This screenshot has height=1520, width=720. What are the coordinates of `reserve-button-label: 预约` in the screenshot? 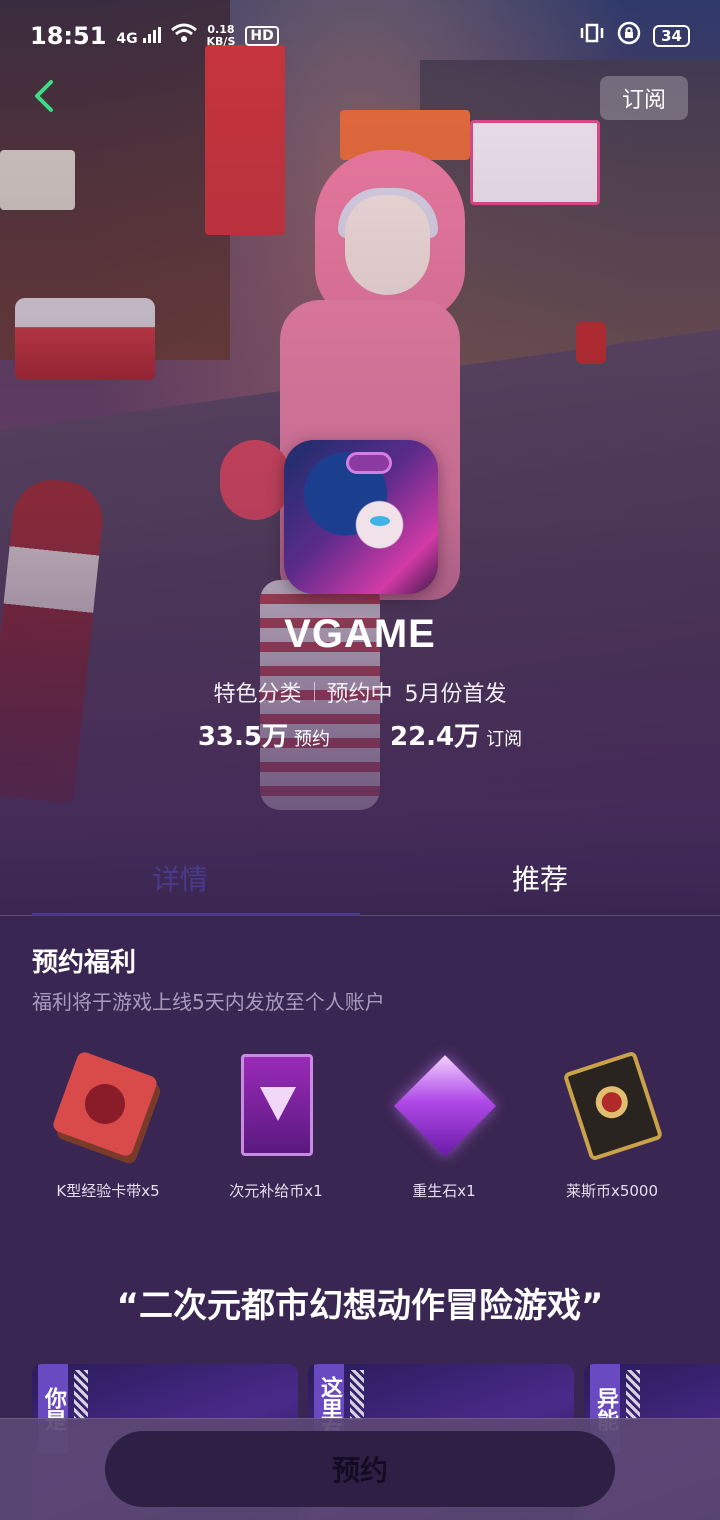 It's located at (359, 1470).